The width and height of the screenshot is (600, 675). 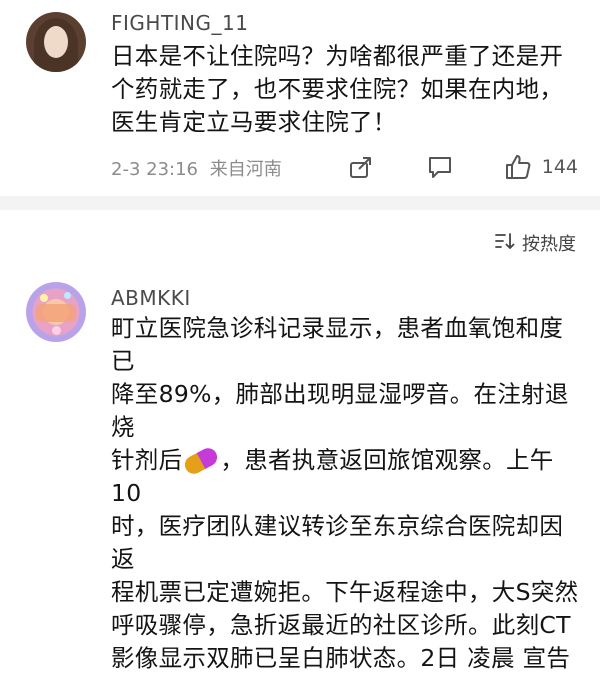 I want to click on like-count: 144, so click(x=559, y=167).